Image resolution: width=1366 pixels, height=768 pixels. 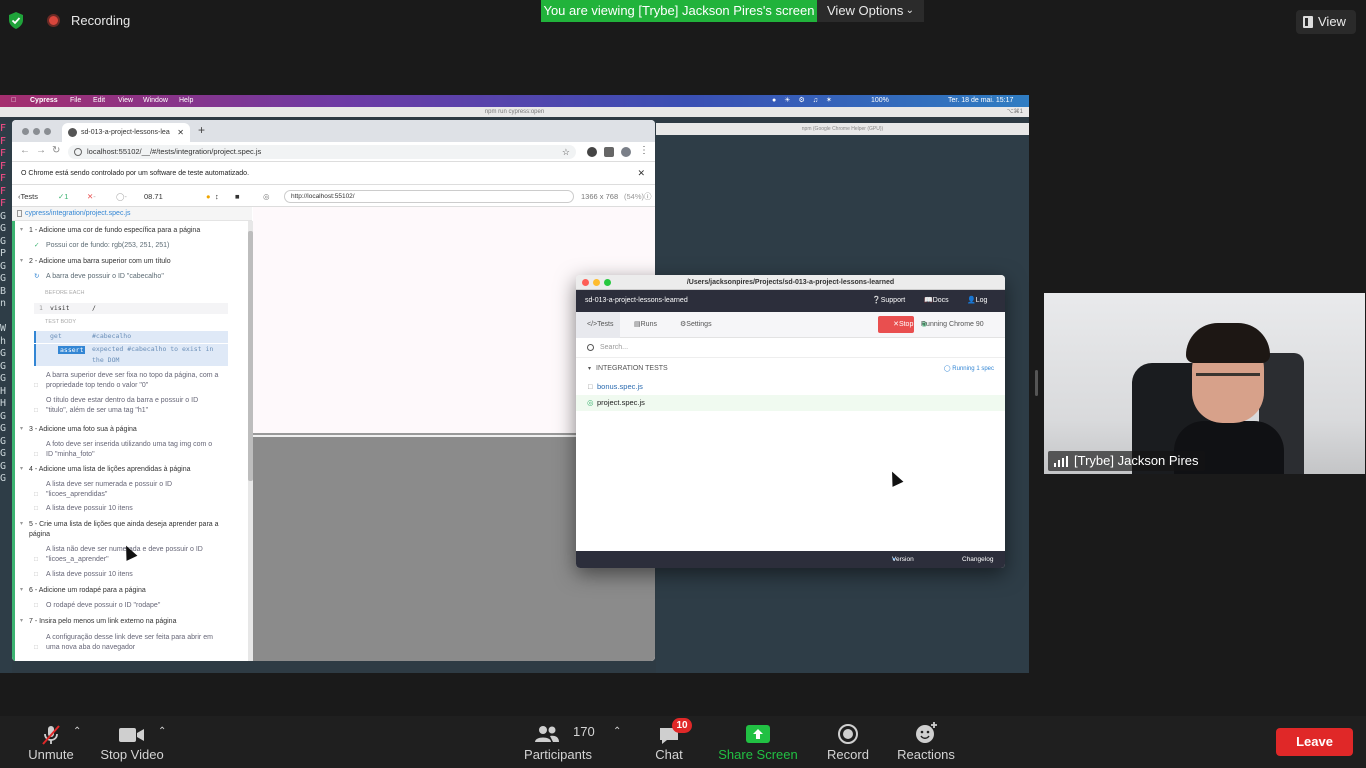 I want to click on stop-button: ✕ Stop, so click(x=896, y=324).